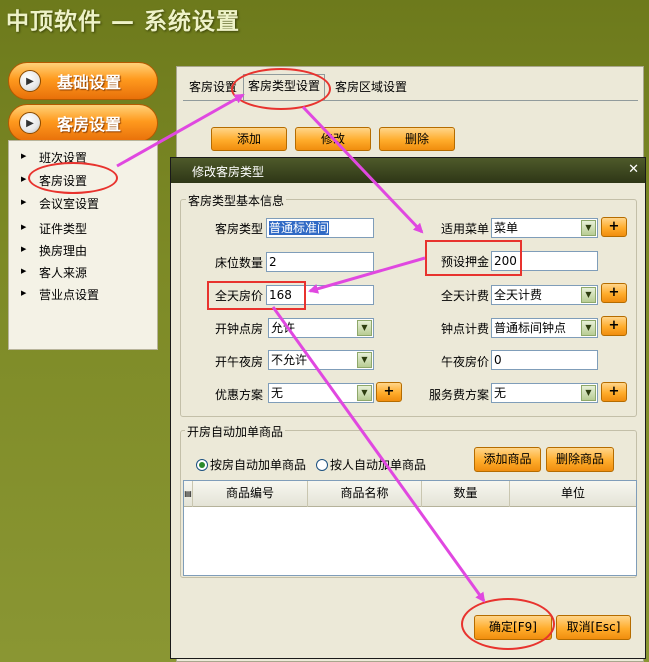 The height and width of the screenshot is (662, 649). I want to click on arrow-to-deposit, so click(362, 169).